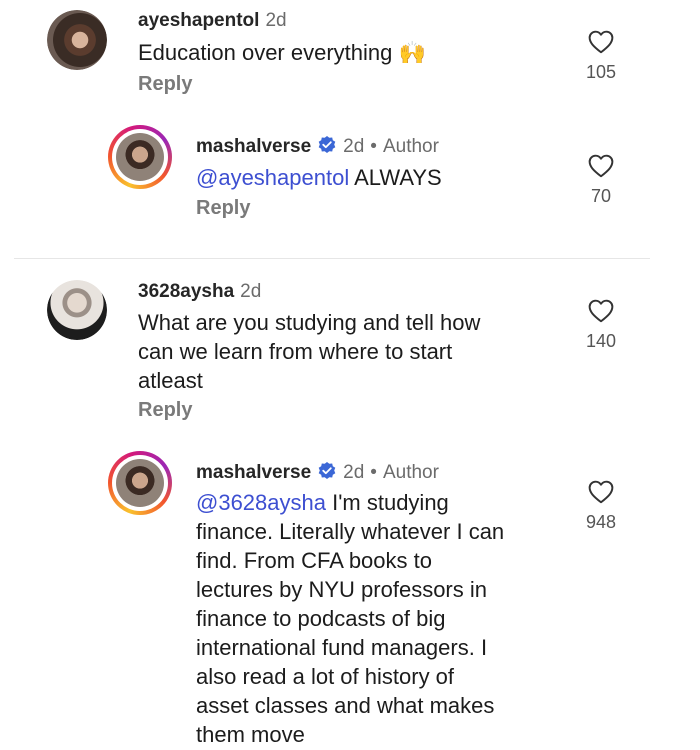 The width and height of the screenshot is (700, 750). What do you see at coordinates (412, 52) in the screenshot?
I see `raised-hands-emoji: 🙌` at bounding box center [412, 52].